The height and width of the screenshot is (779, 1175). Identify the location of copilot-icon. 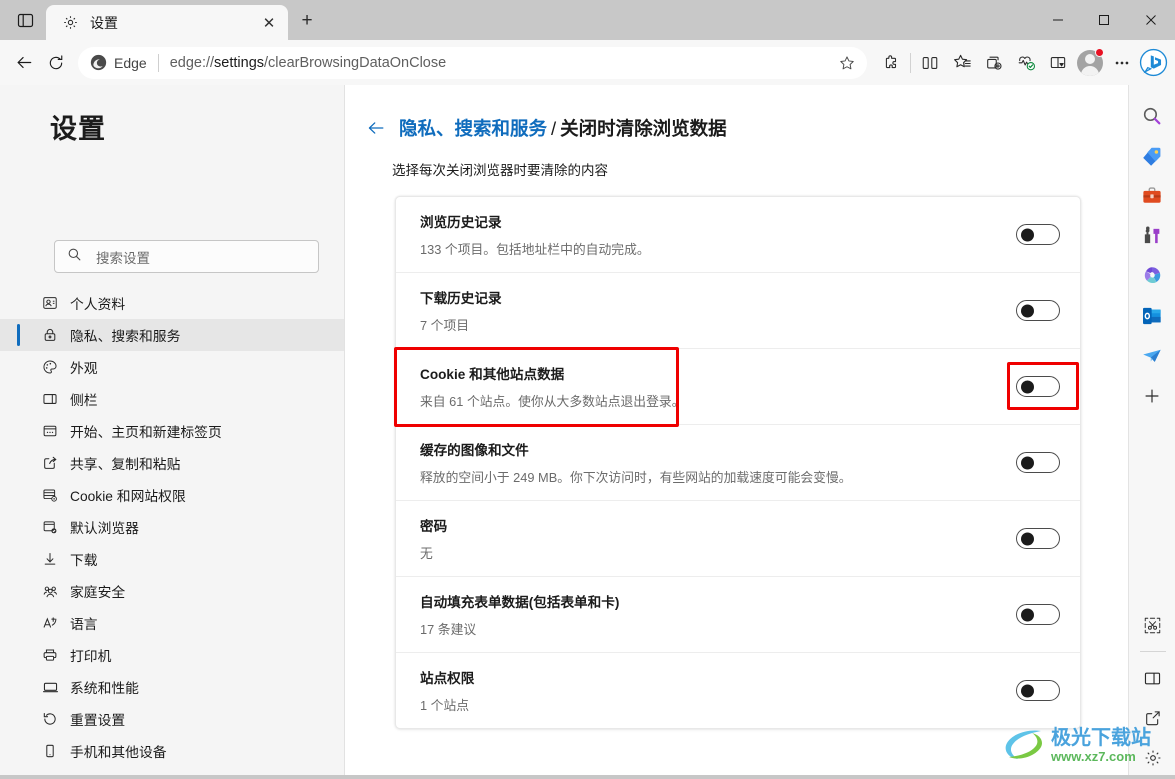
(1153, 62).